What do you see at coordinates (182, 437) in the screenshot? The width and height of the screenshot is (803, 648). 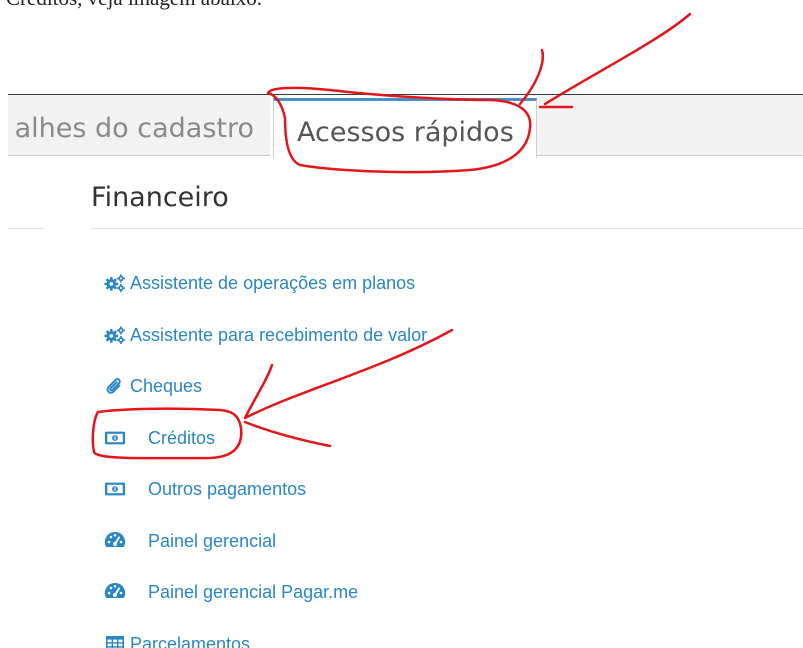 I see `link-label: Créditos` at bounding box center [182, 437].